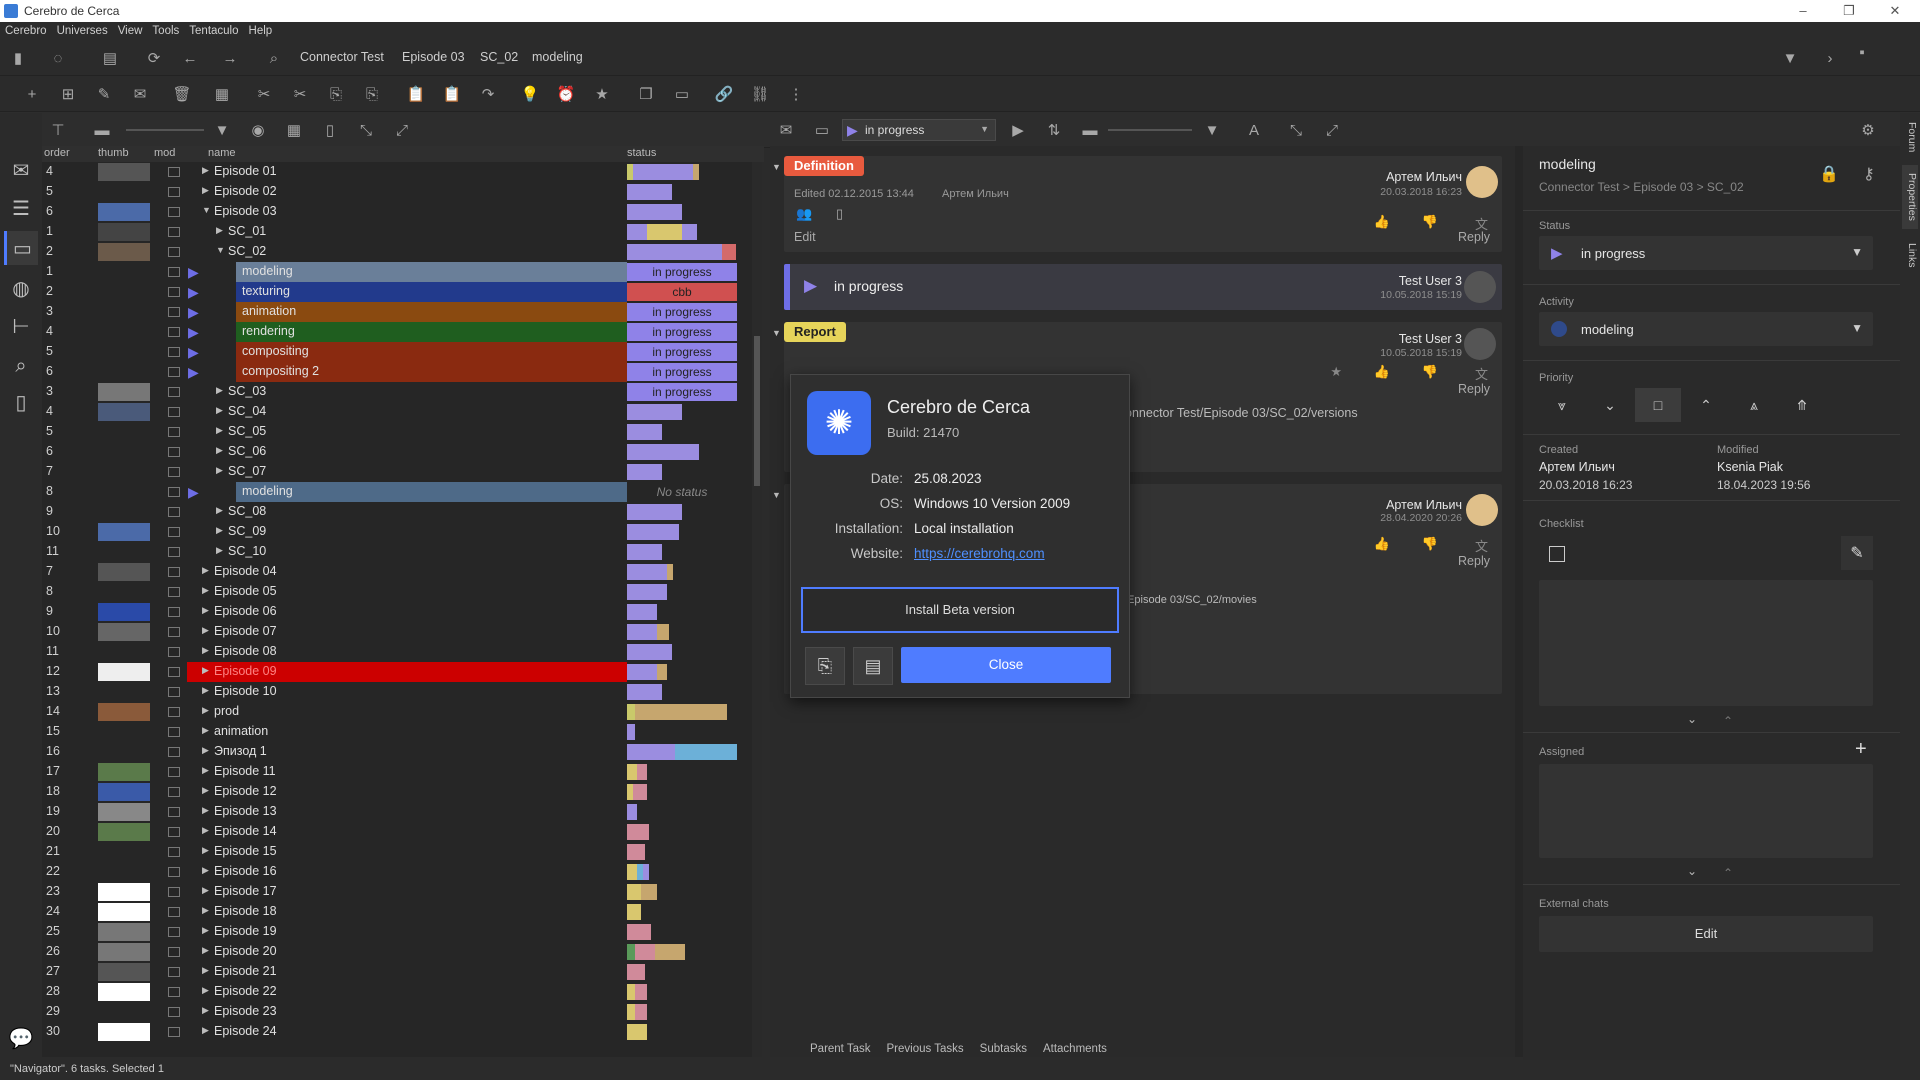  What do you see at coordinates (397, 212) in the screenshot?
I see `table-row: 6 ▼ Episode 03` at bounding box center [397, 212].